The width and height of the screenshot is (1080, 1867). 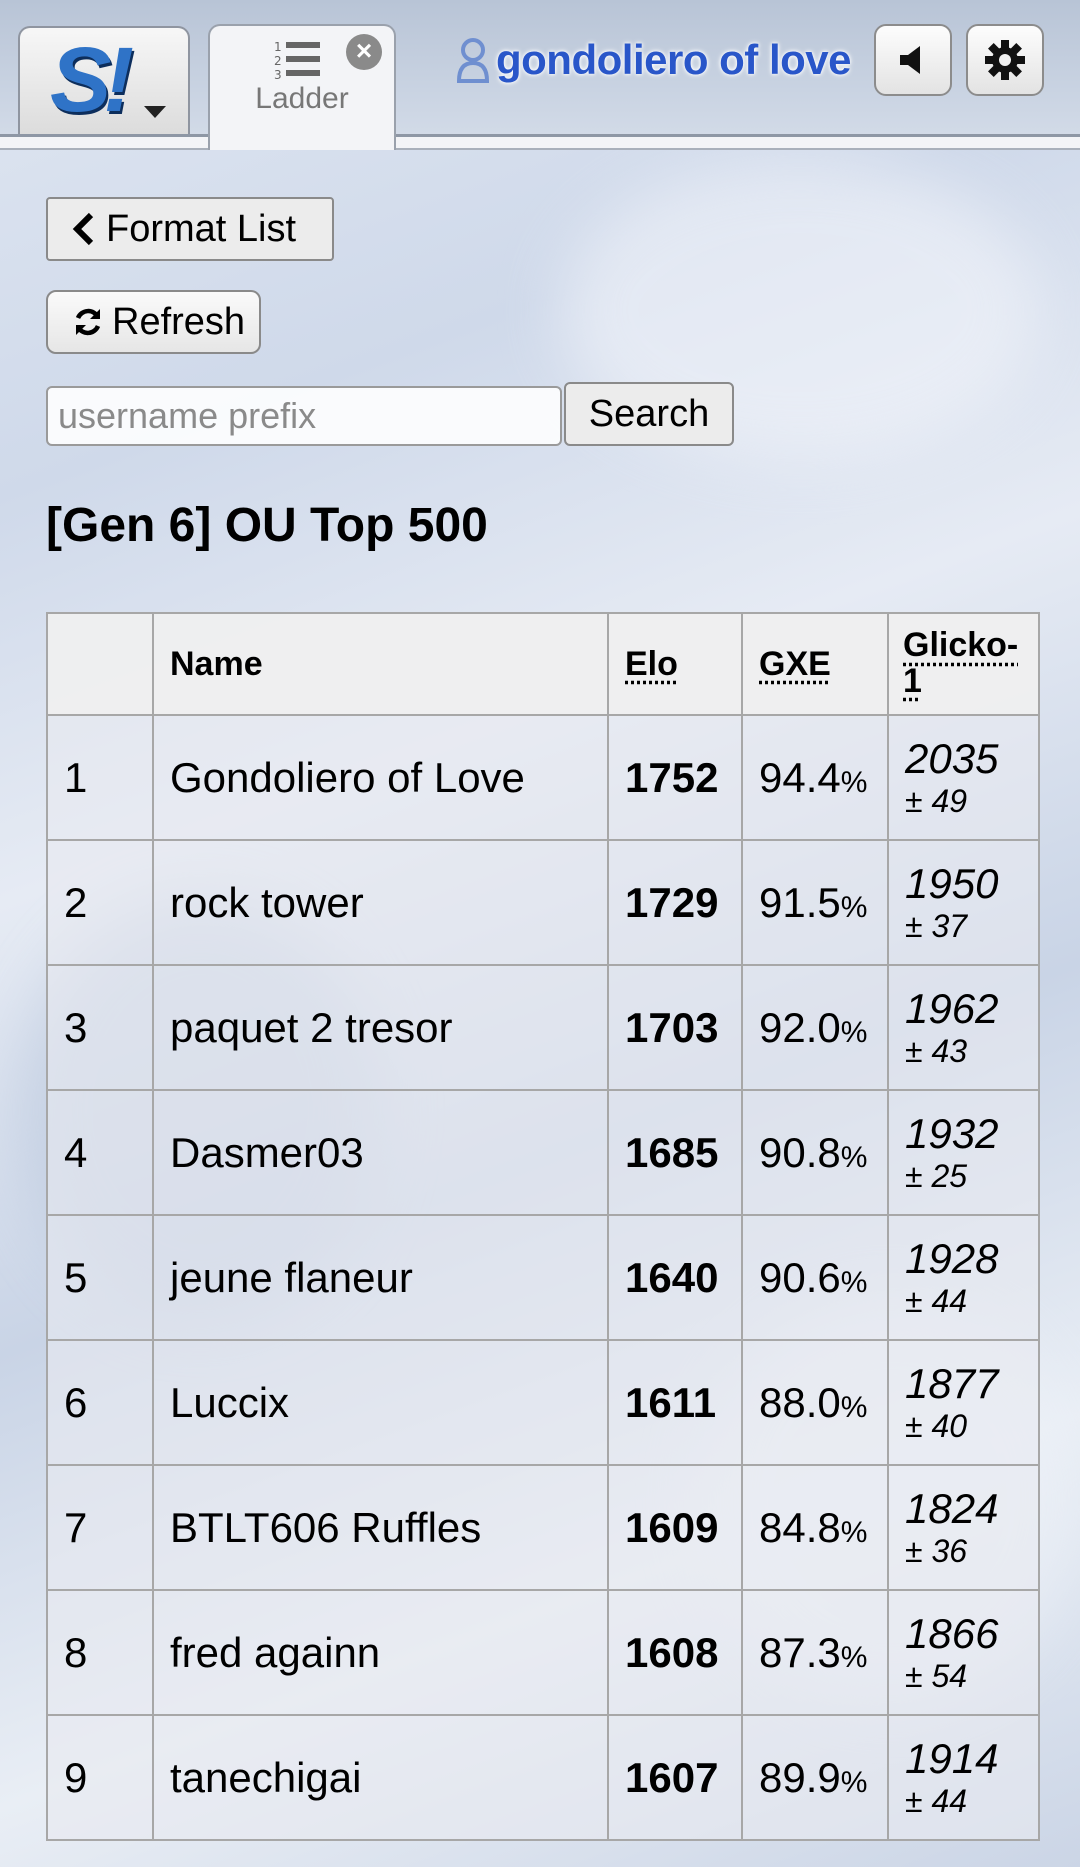 I want to click on gxe-value: 90.8, so click(x=800, y=1152).